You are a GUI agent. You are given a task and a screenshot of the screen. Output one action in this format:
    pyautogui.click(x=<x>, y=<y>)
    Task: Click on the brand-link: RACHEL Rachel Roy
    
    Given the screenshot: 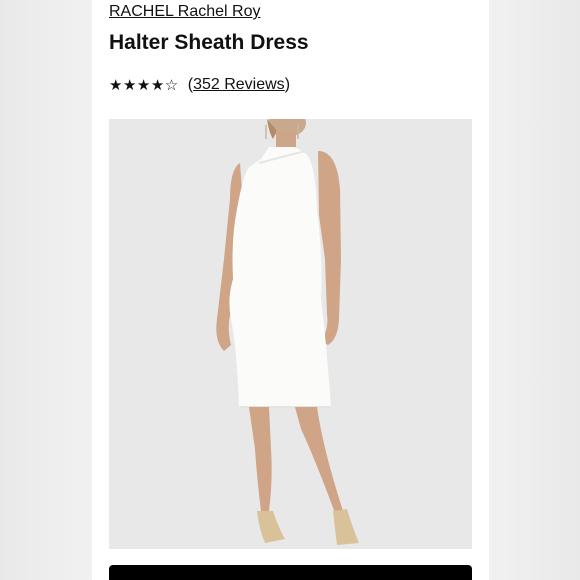 What is the action you would take?
    pyautogui.click(x=184, y=12)
    